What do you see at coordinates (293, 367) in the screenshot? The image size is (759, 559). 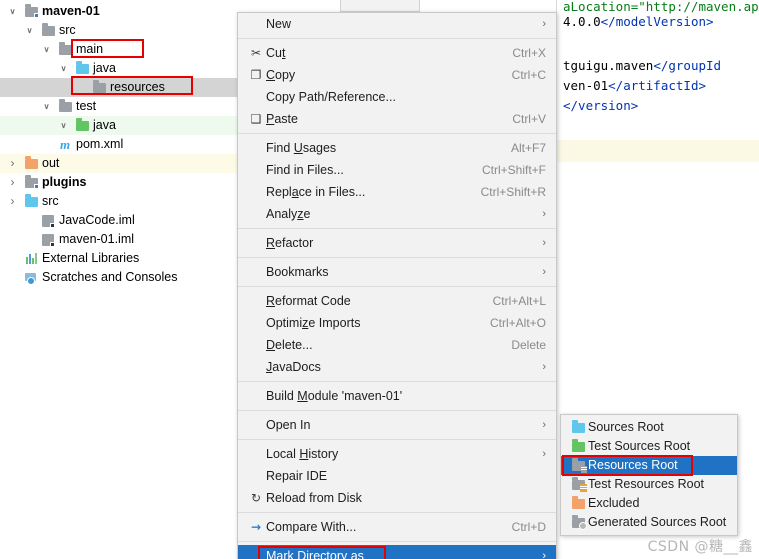 I see `menu-item-label: JavaDocs` at bounding box center [293, 367].